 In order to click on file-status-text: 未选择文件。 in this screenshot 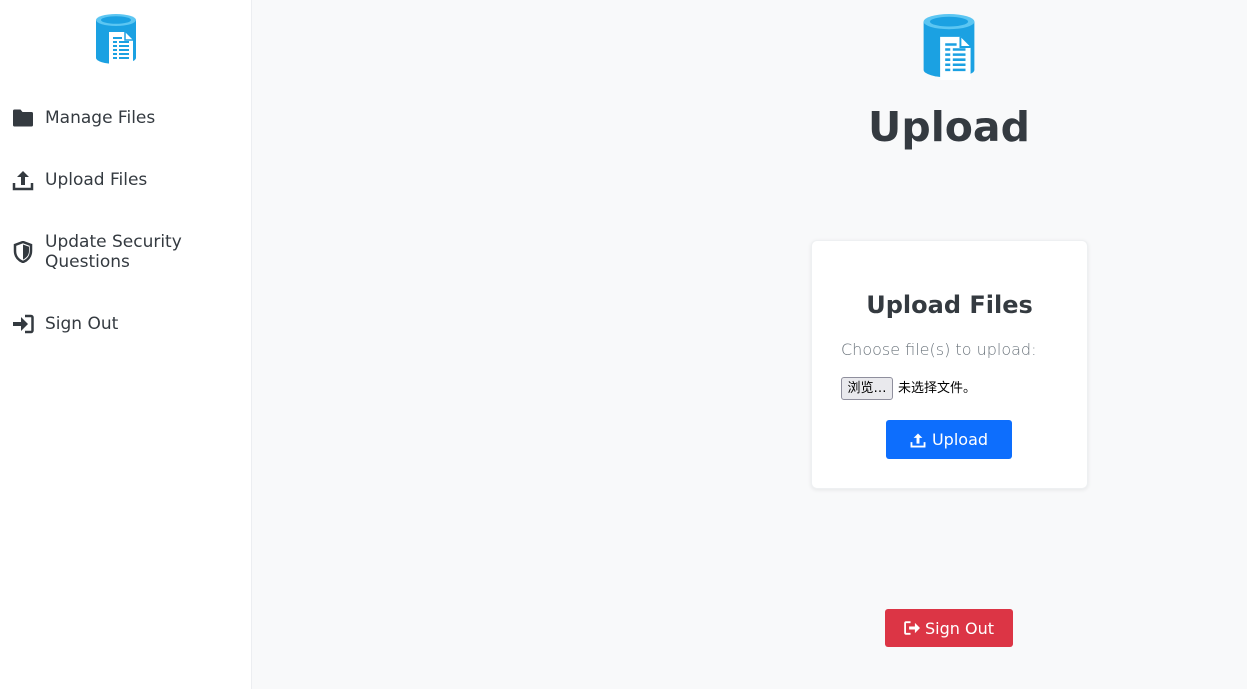, I will do `click(937, 388)`.